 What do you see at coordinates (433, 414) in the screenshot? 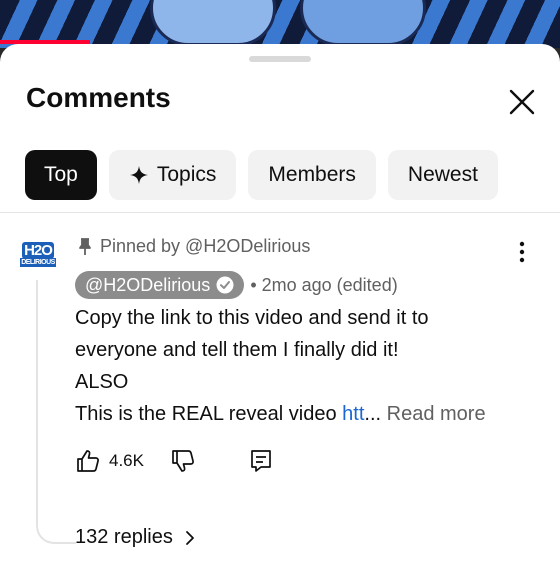
I see `read-more-link: Read more` at bounding box center [433, 414].